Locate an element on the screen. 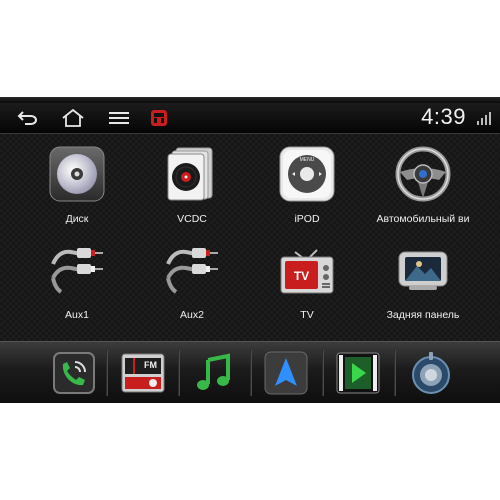  navigation-icon is located at coordinates (286, 373).